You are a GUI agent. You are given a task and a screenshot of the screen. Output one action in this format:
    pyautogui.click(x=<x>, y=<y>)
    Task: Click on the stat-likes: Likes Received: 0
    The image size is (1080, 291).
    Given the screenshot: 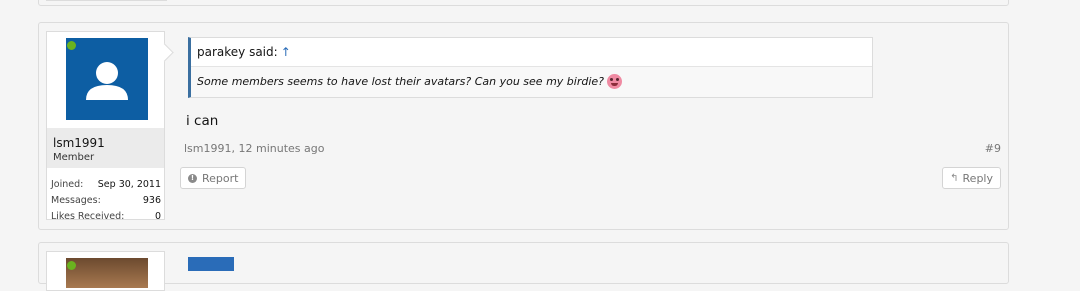 What is the action you would take?
    pyautogui.click(x=106, y=218)
    